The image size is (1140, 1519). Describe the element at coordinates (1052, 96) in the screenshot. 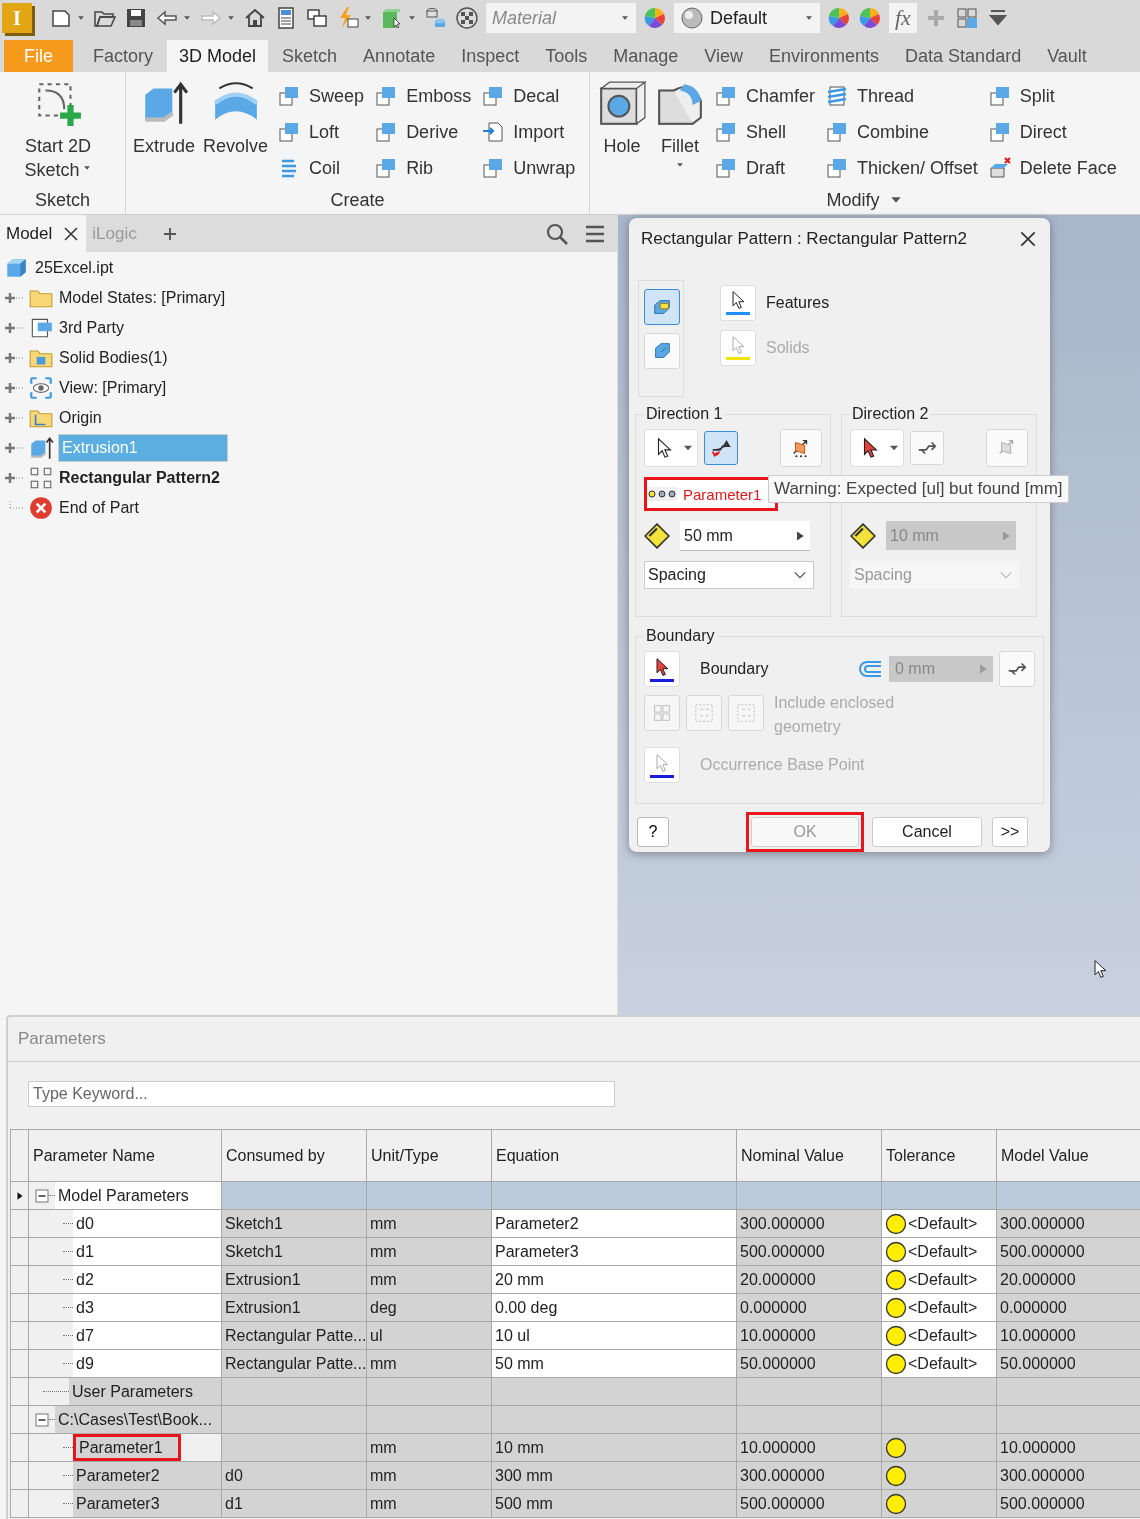

I see `ribbon-button: Split` at that location.